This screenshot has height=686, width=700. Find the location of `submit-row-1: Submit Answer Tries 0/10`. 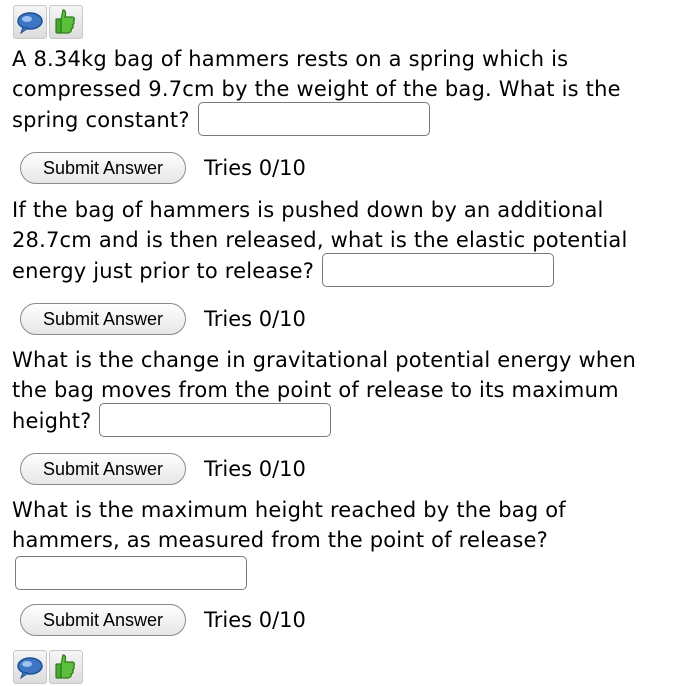

submit-row-1: Submit Answer Tries 0/10 is located at coordinates (163, 168).